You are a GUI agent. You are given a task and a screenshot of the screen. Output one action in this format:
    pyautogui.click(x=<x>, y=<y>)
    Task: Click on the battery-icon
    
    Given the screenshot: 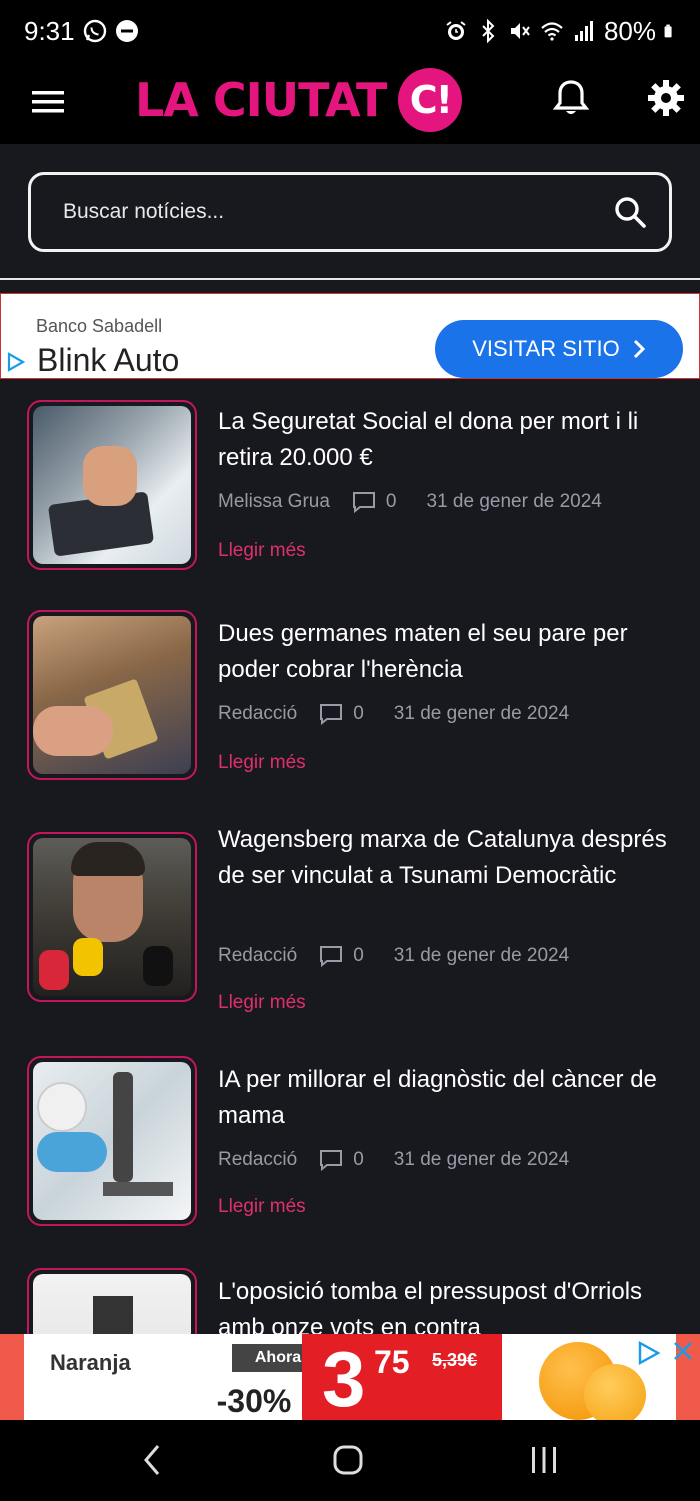 What is the action you would take?
    pyautogui.click(x=668, y=31)
    